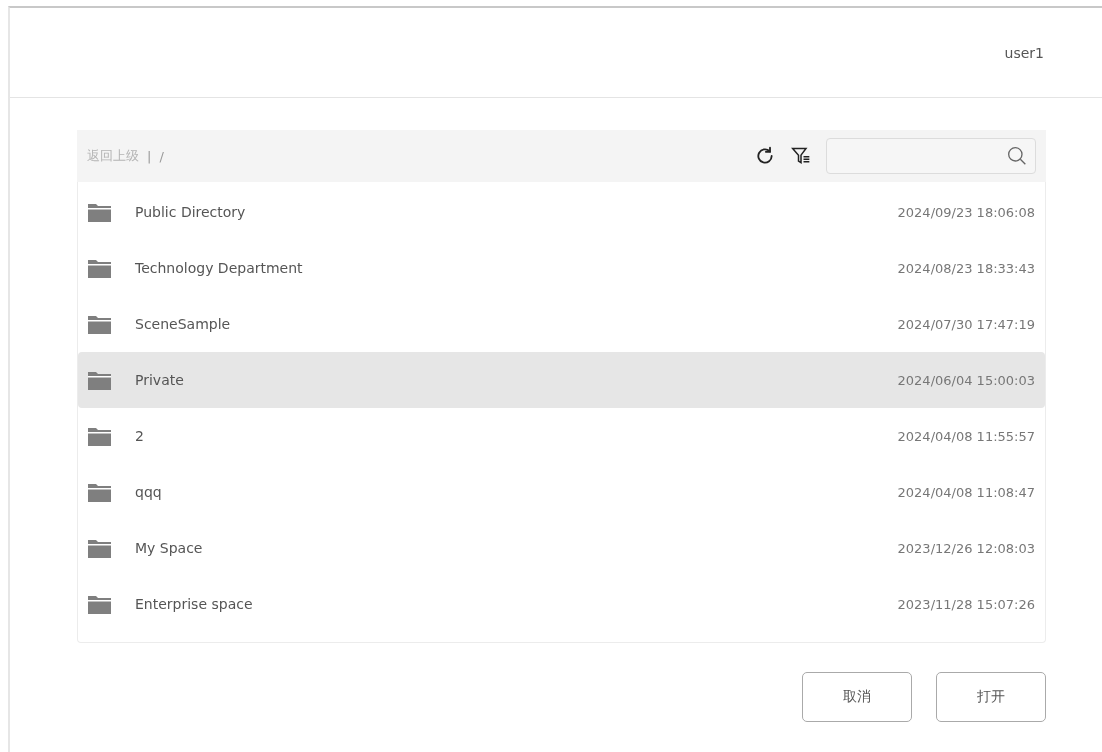 The image size is (1102, 752). What do you see at coordinates (931, 156) in the screenshot?
I see `search-field` at bounding box center [931, 156].